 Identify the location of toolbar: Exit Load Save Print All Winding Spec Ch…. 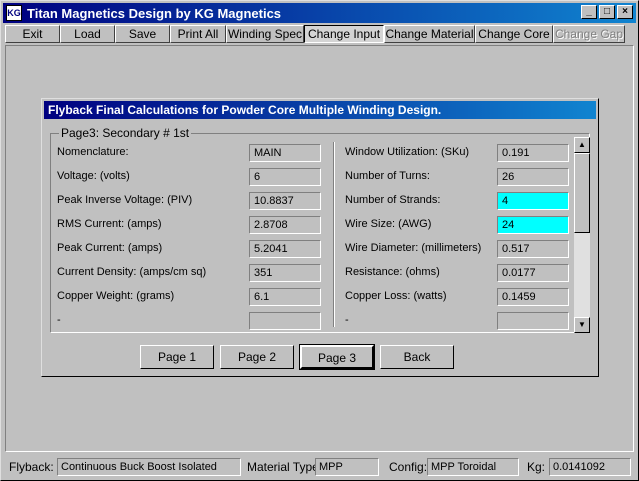
(320, 34).